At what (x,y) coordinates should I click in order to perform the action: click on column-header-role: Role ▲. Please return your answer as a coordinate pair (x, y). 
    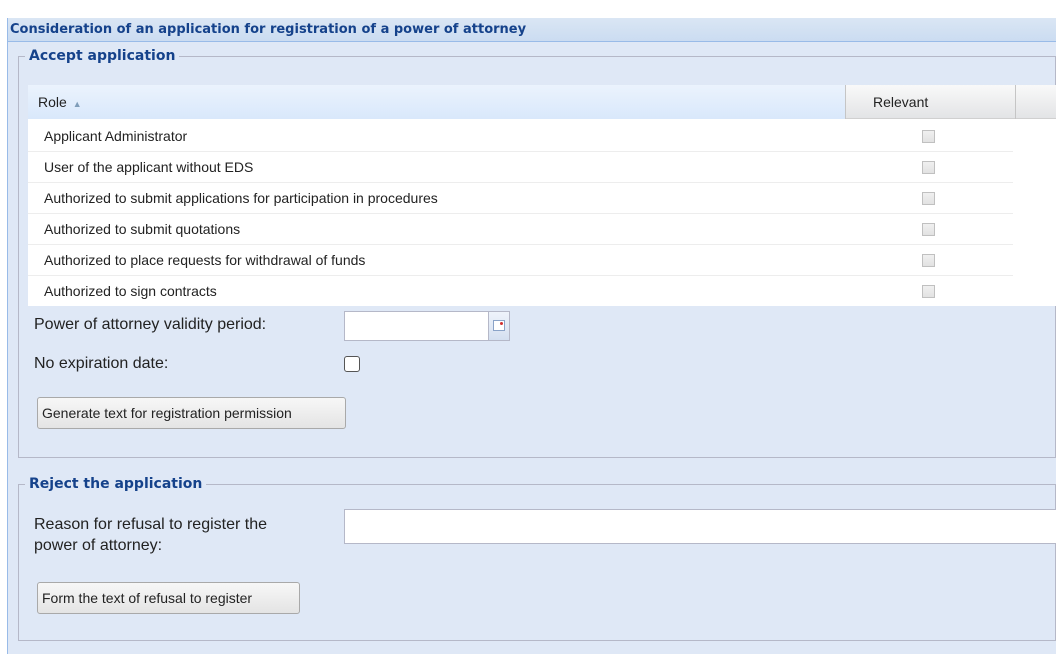
    Looking at the image, I should click on (437, 102).